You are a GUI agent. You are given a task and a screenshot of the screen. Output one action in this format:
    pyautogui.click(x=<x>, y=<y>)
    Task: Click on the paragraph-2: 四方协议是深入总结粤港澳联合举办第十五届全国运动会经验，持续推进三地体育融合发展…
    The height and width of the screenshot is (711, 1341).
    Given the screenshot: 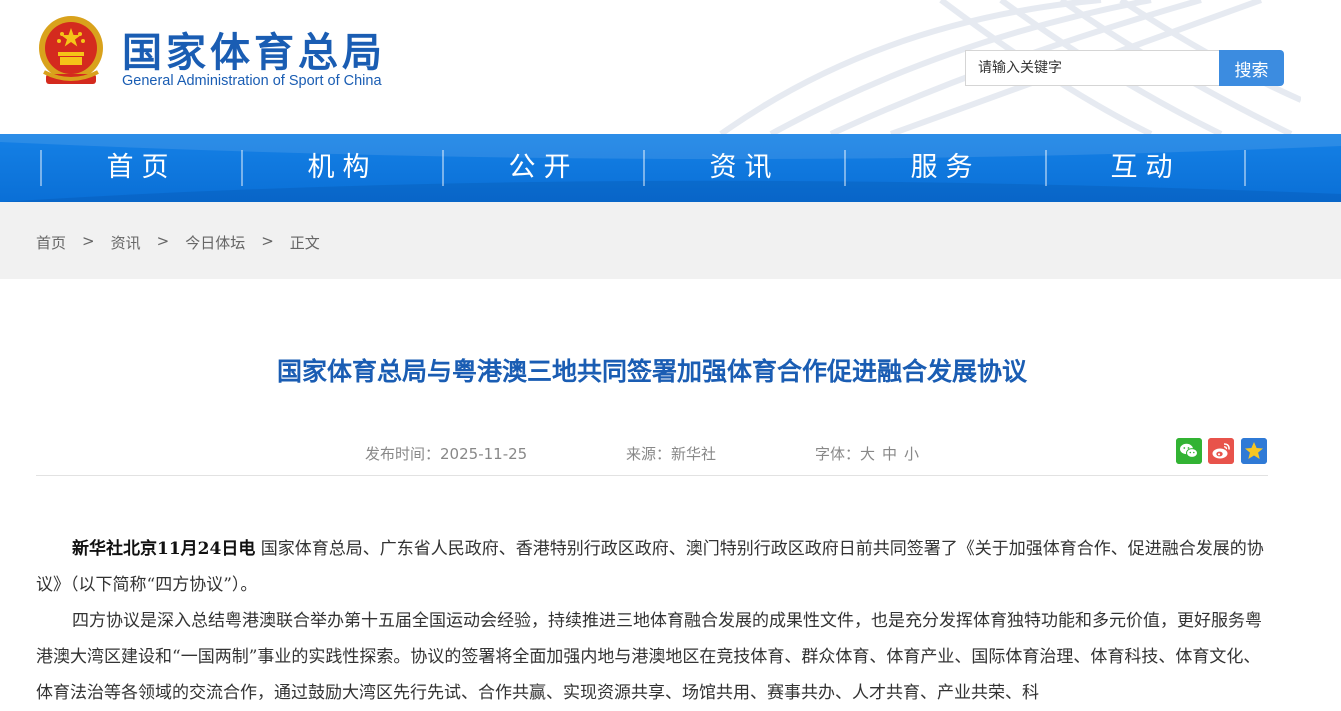 What is the action you would take?
    pyautogui.click(x=649, y=657)
    